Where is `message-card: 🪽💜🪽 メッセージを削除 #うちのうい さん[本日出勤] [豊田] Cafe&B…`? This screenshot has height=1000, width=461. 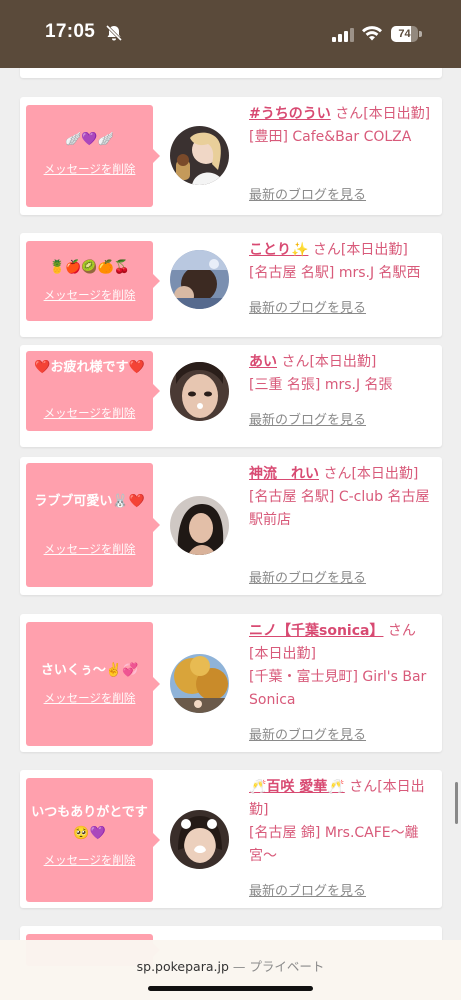 message-card: 🪽💜🪽 メッセージを削除 #うちのうい さん[本日出勤] [豊田] Cafe&B… is located at coordinates (231, 156).